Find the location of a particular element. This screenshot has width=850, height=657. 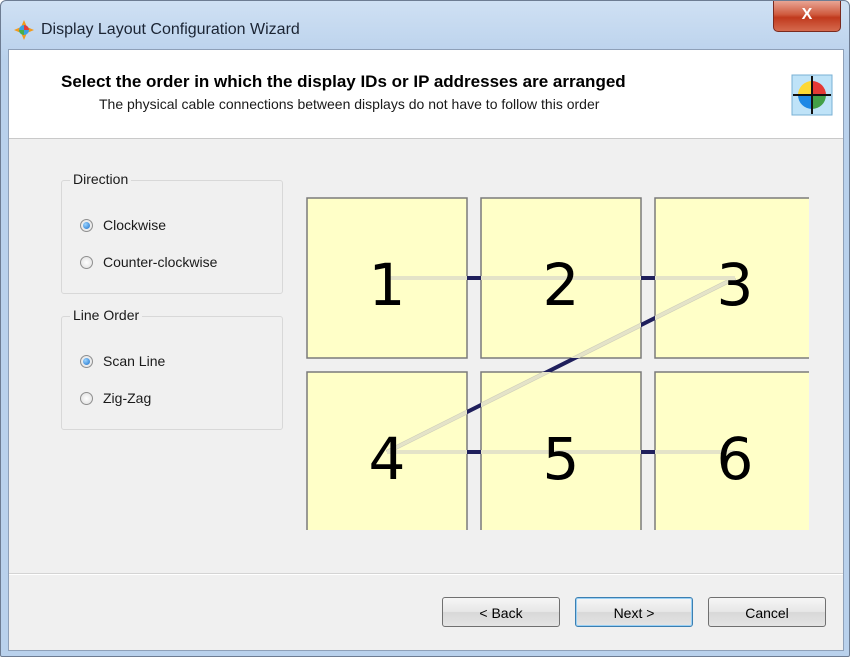

app-icon is located at coordinates (24, 30).